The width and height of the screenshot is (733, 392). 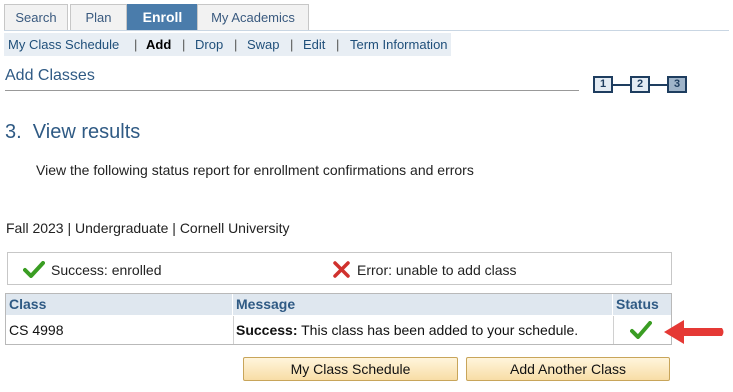 What do you see at coordinates (159, 44) in the screenshot?
I see `subnav-add: Add` at bounding box center [159, 44].